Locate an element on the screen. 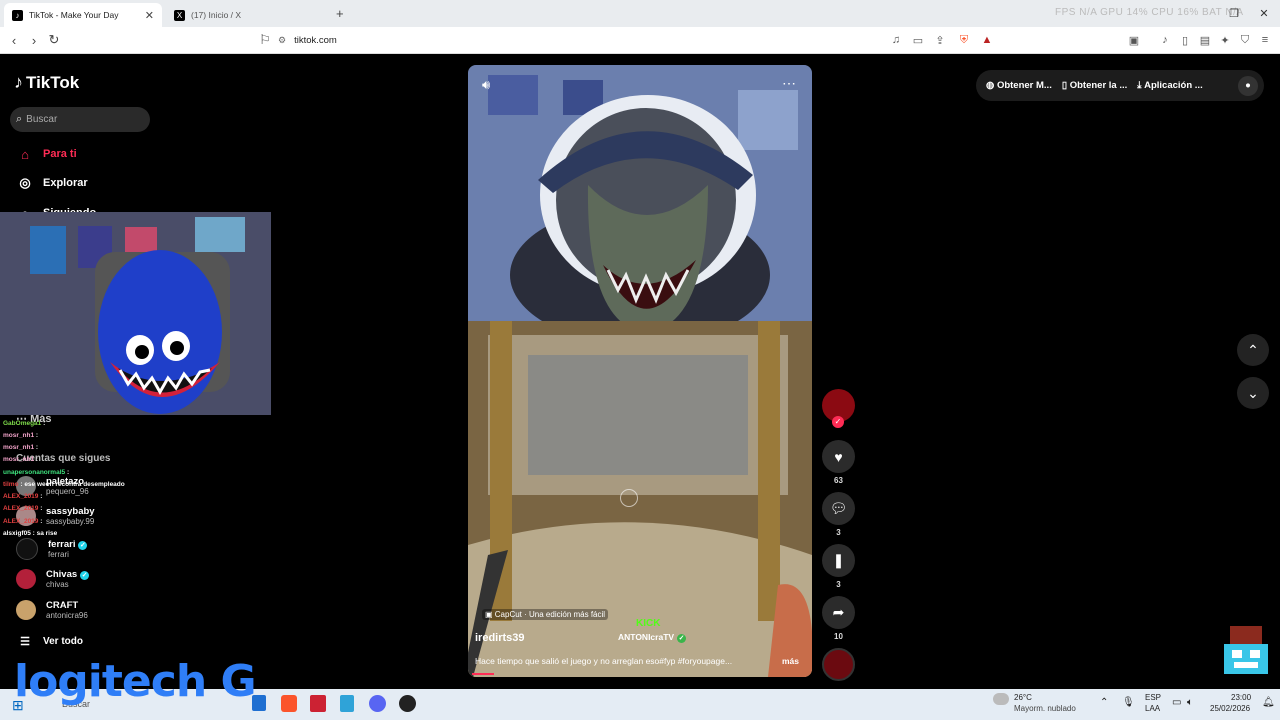 This screenshot has height=720, width=1280. nav-label: Para ti is located at coordinates (60, 154).